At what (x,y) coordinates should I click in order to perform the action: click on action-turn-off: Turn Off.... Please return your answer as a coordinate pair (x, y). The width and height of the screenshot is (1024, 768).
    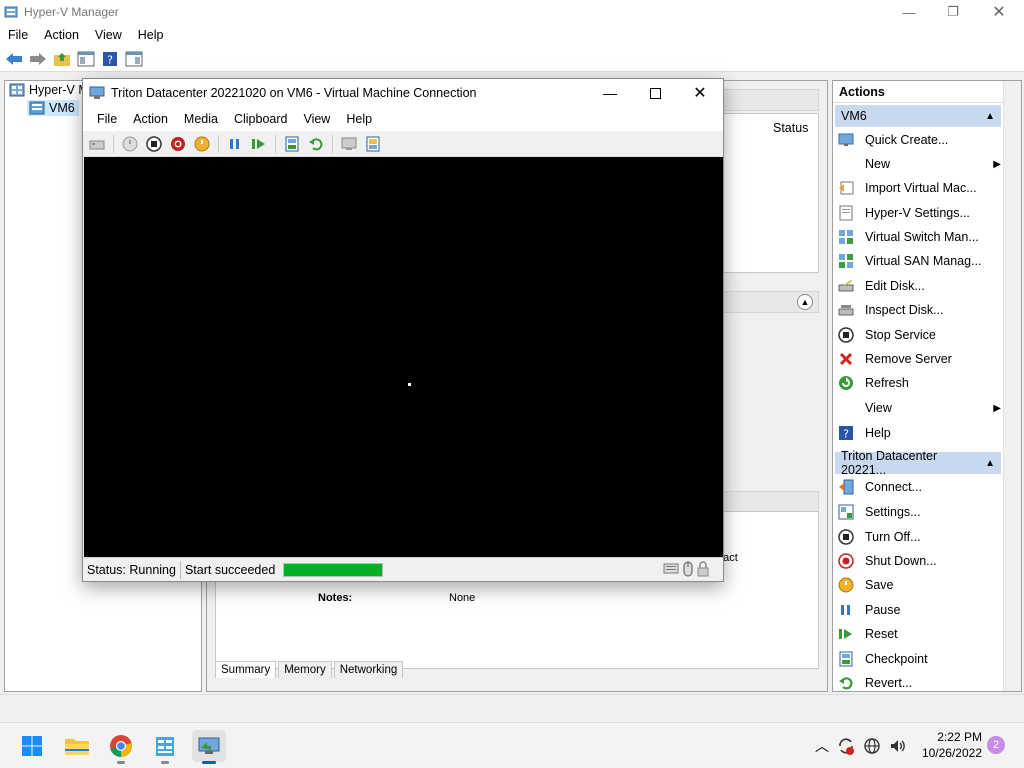
    Looking at the image, I should click on (919, 537).